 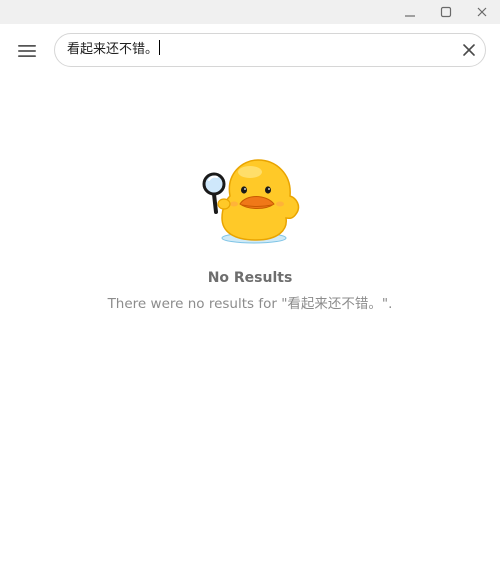 What do you see at coordinates (257, 50) in the screenshot?
I see `search-input: 看起来还不错。` at bounding box center [257, 50].